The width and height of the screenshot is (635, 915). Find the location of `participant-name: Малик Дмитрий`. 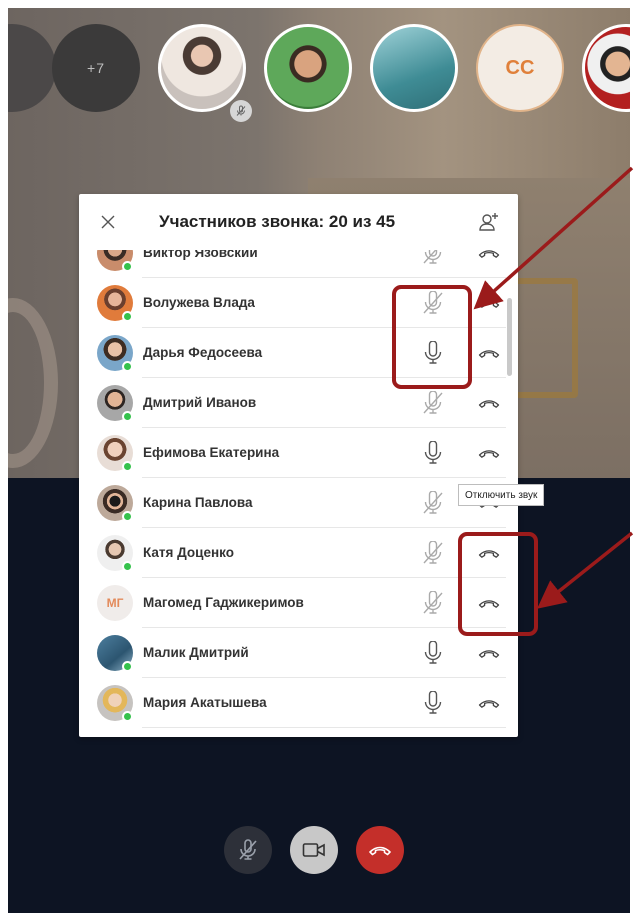

participant-name: Малик Дмитрий is located at coordinates (196, 652).